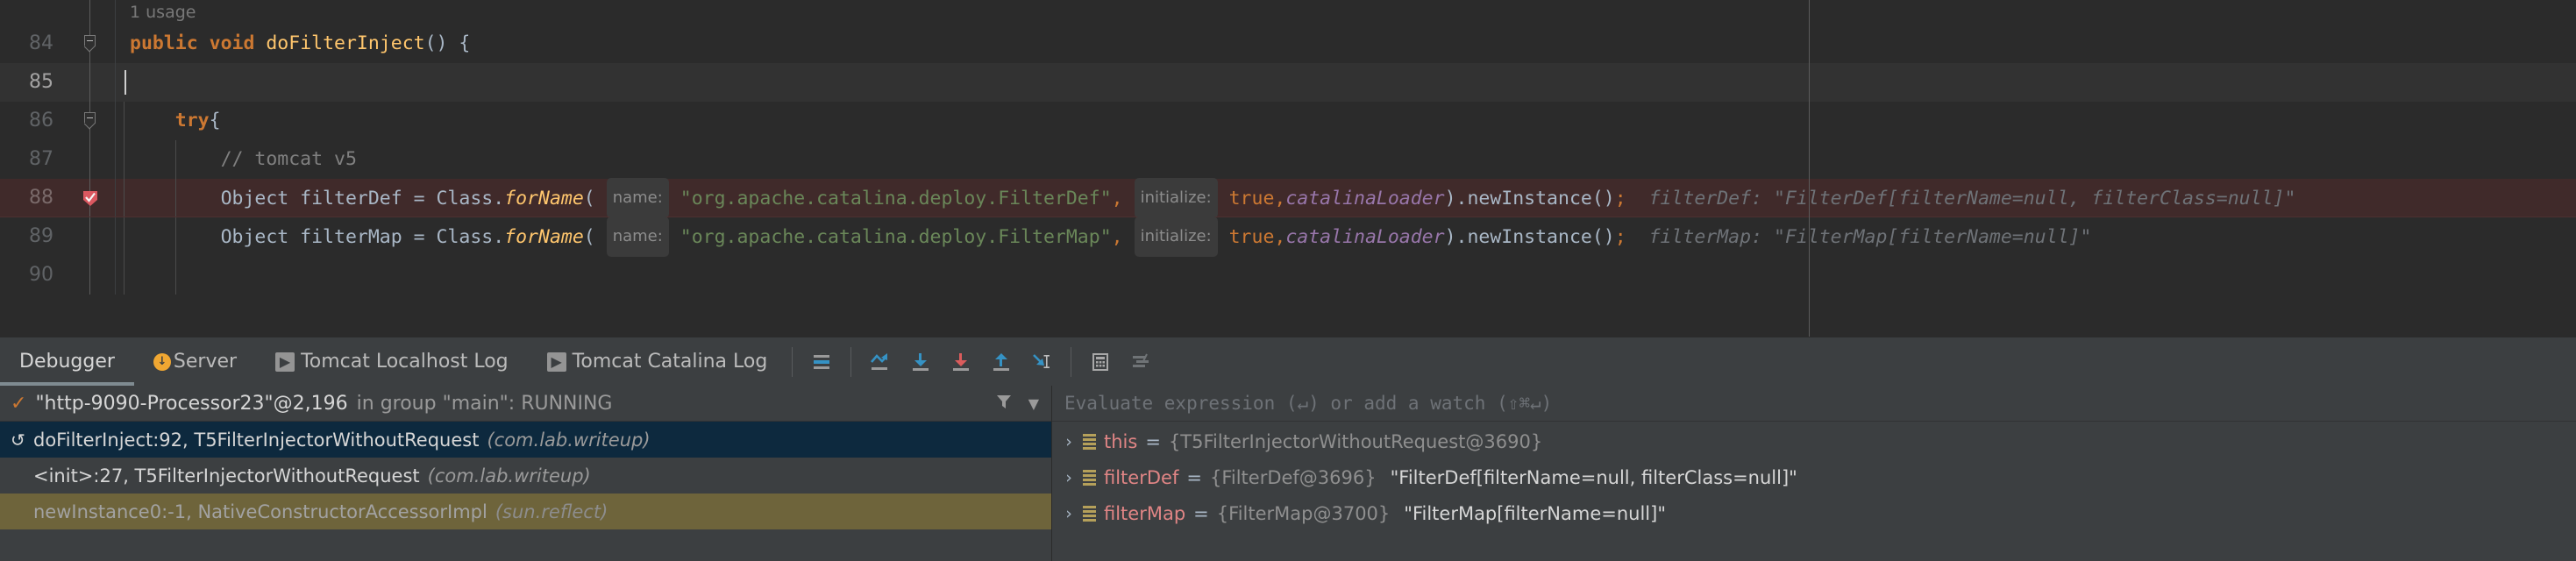 Image resolution: width=2576 pixels, height=561 pixels. What do you see at coordinates (1141, 362) in the screenshot?
I see `settings-icon` at bounding box center [1141, 362].